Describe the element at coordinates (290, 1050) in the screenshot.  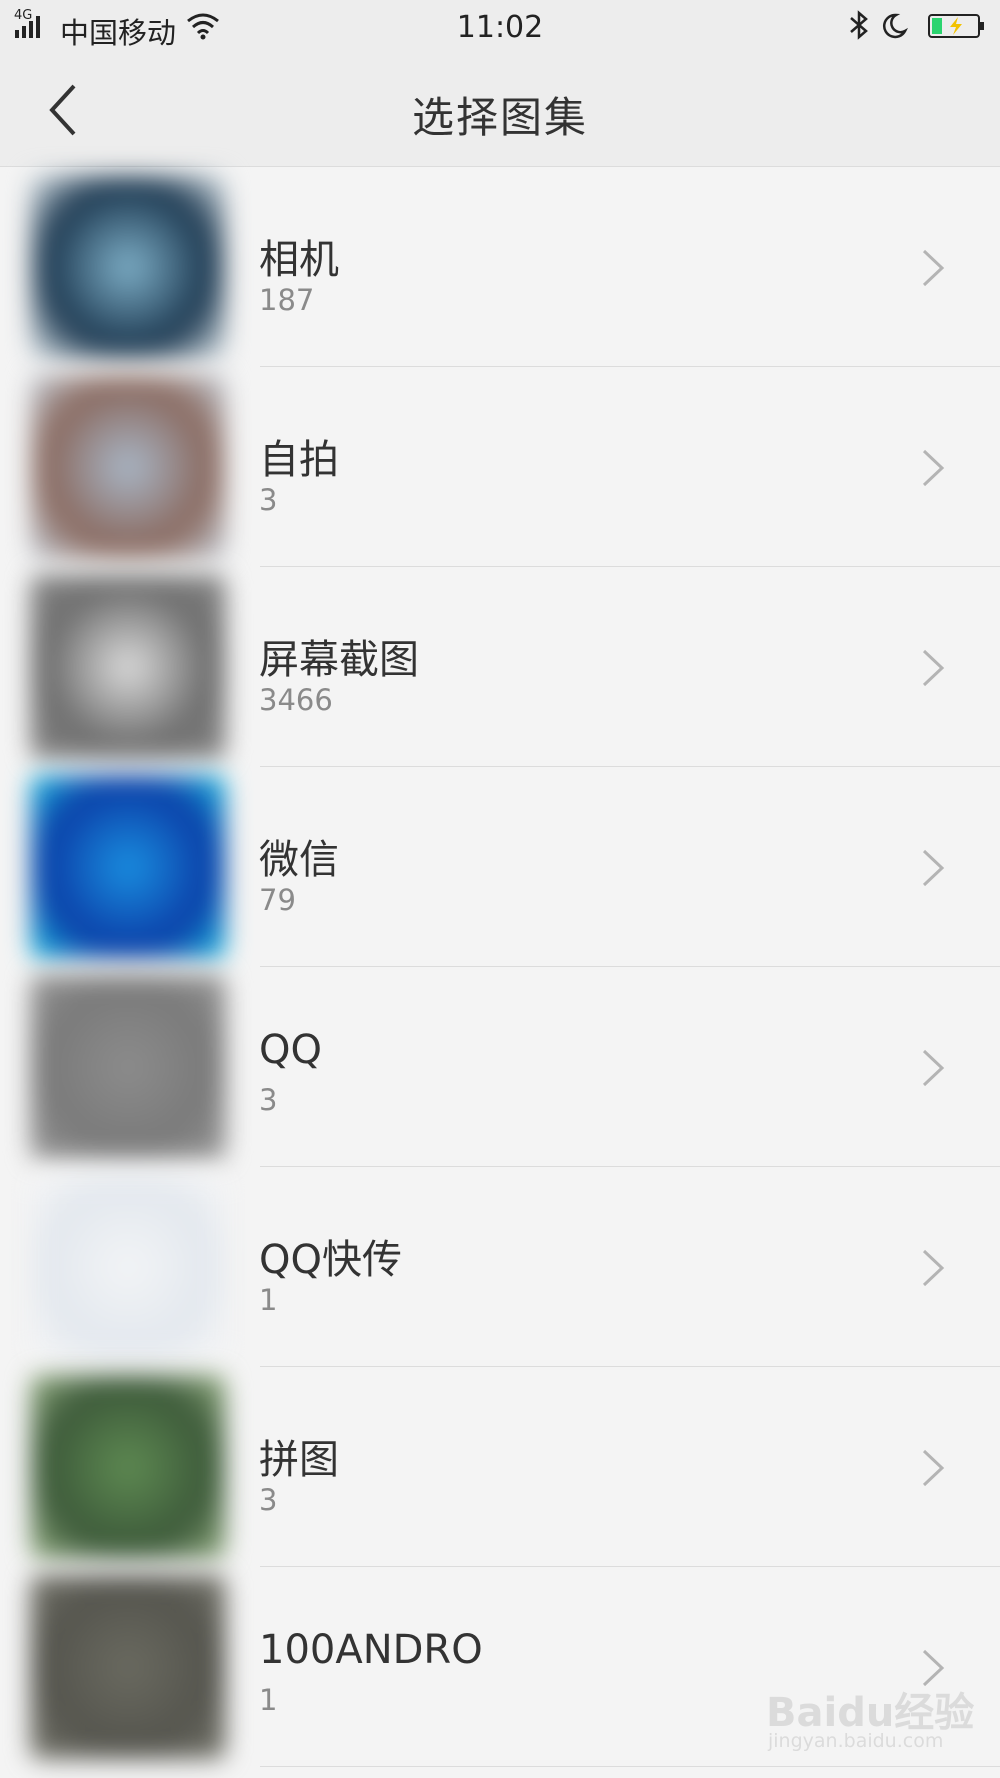
I see `album-name: QQ` at that location.